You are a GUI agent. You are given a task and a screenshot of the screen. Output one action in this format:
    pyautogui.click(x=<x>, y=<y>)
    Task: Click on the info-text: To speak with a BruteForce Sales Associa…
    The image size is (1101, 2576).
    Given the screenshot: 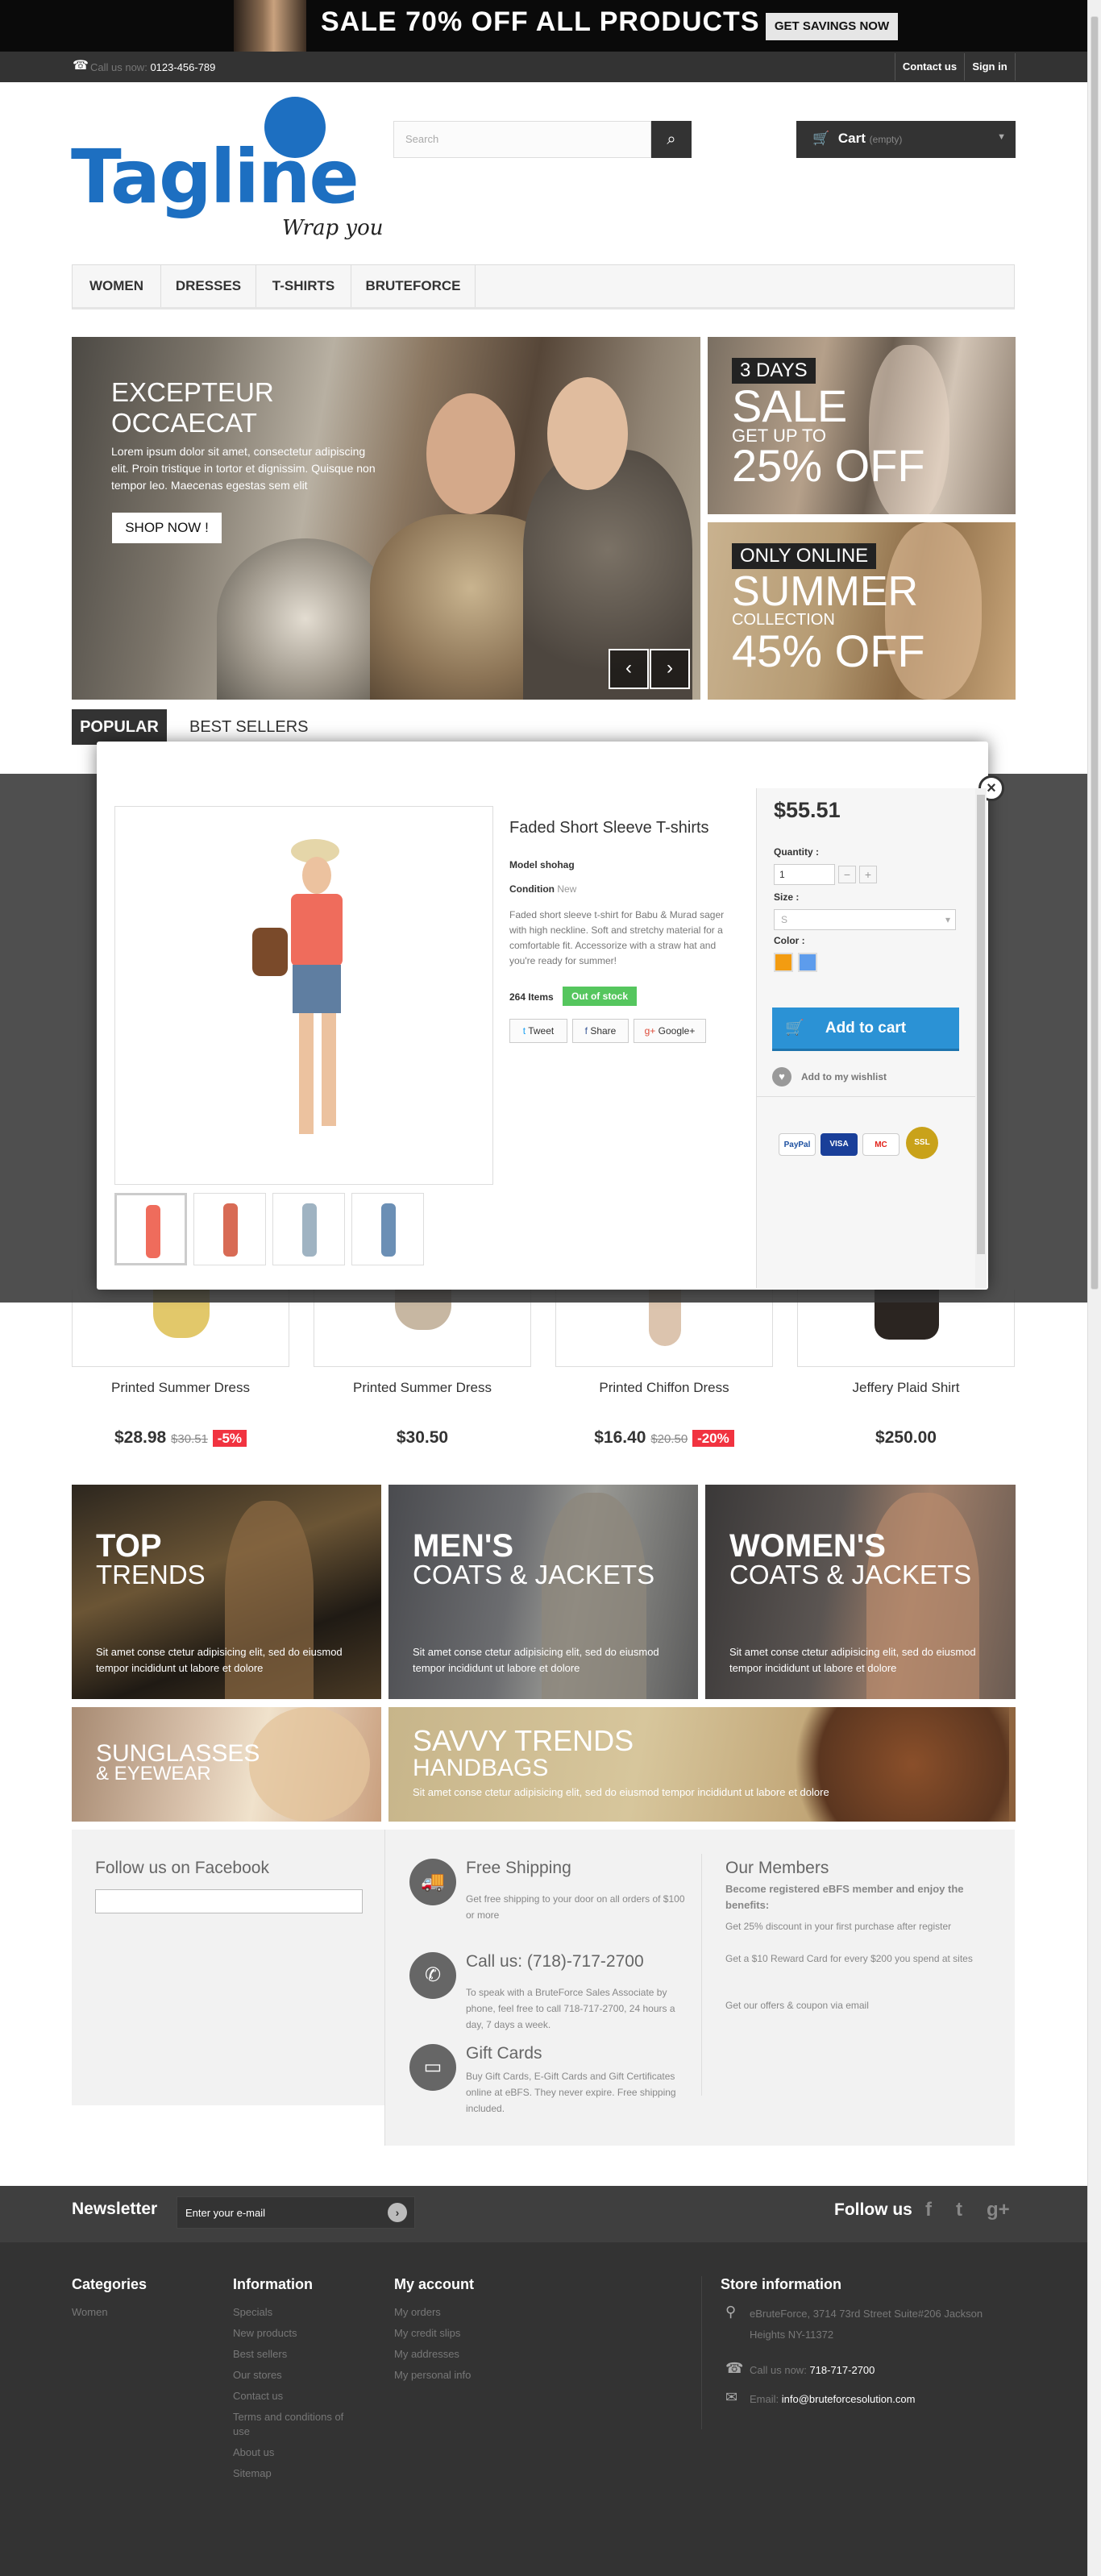 What is the action you would take?
    pyautogui.click(x=570, y=2008)
    